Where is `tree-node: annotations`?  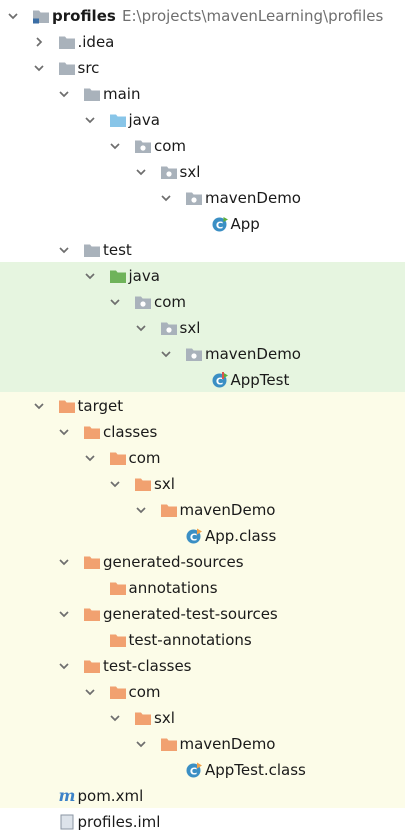 tree-node: annotations is located at coordinates (202, 588).